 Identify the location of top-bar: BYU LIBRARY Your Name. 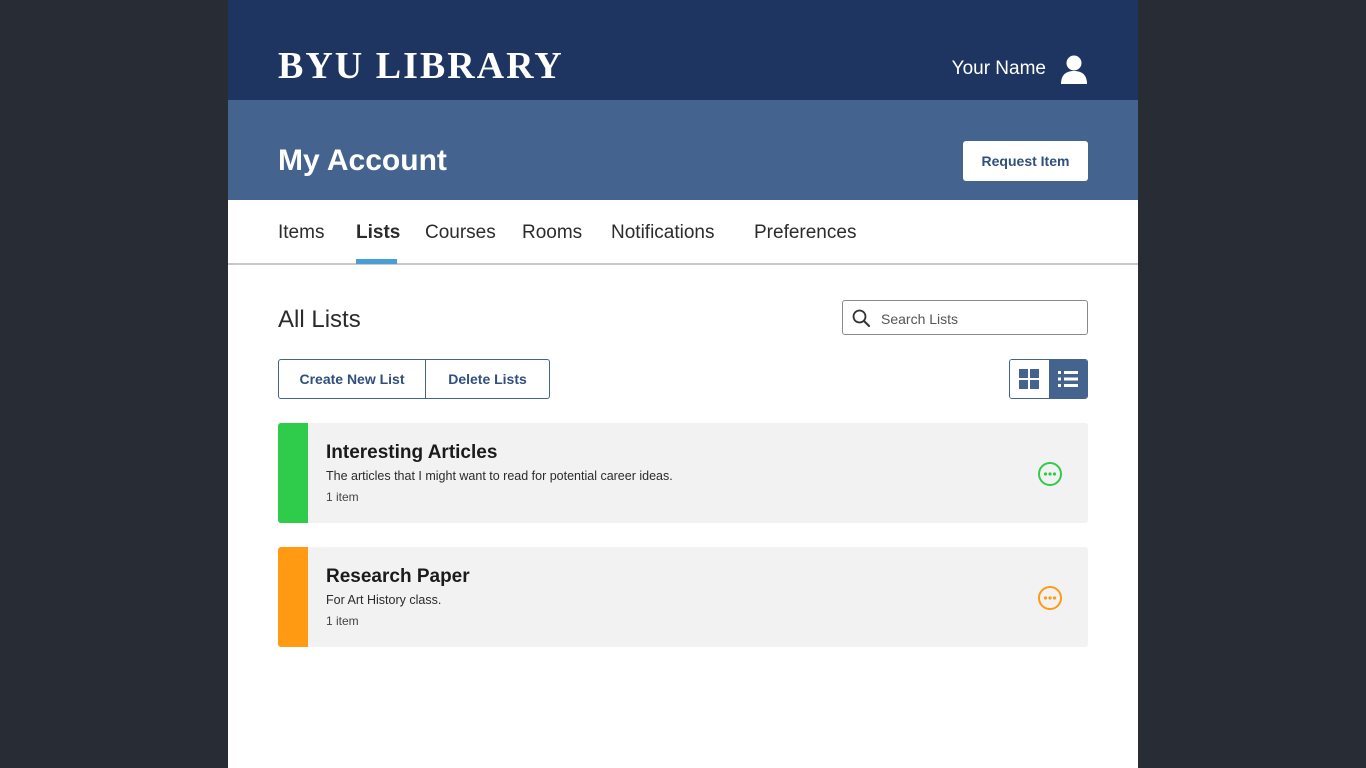
(683, 50).